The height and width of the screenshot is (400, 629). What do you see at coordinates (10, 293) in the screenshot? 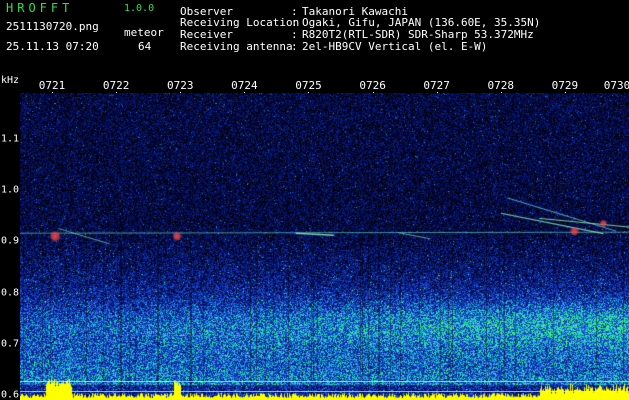
I see `freq-tick-label: 0.8` at bounding box center [10, 293].